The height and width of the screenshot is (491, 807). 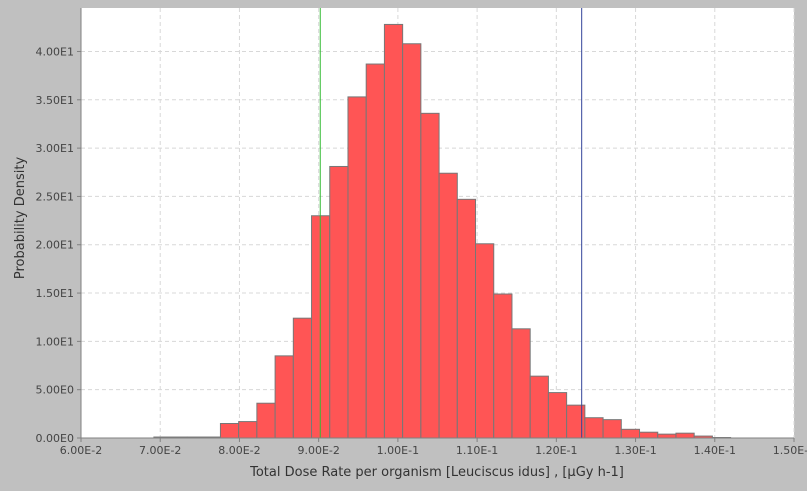 What do you see at coordinates (239, 450) in the screenshot?
I see `x-tick-label: 8.00E-2` at bounding box center [239, 450].